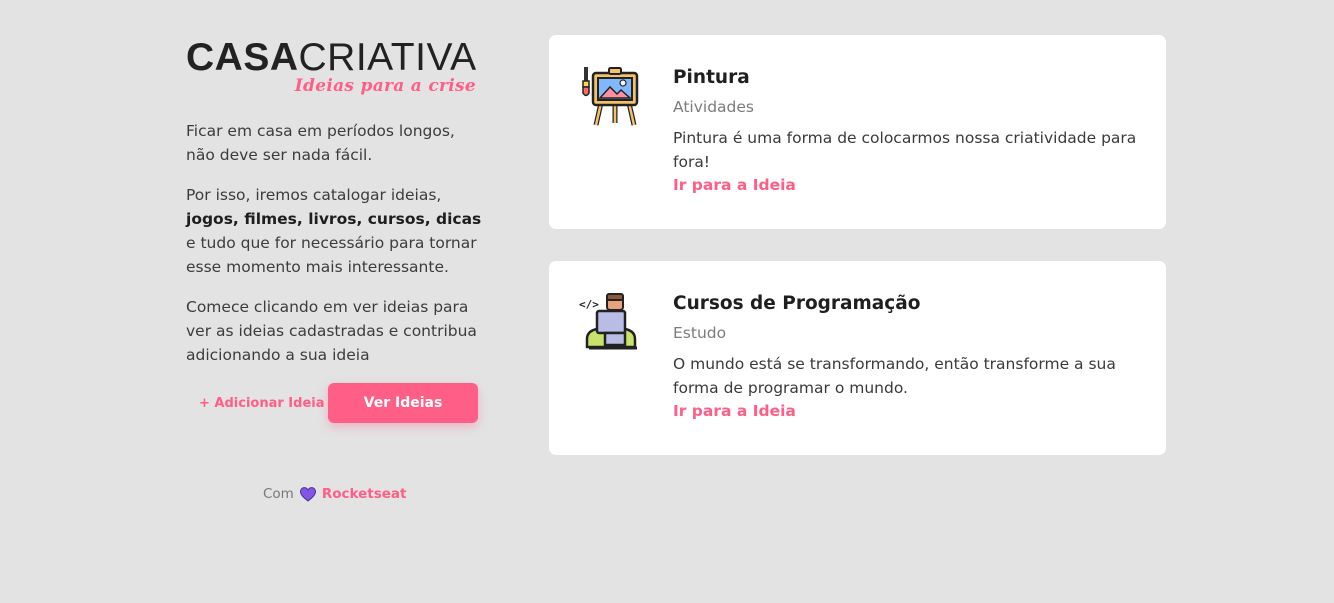 This screenshot has width=1334, height=603. What do you see at coordinates (700, 333) in the screenshot?
I see `idea-category: Estudo` at bounding box center [700, 333].